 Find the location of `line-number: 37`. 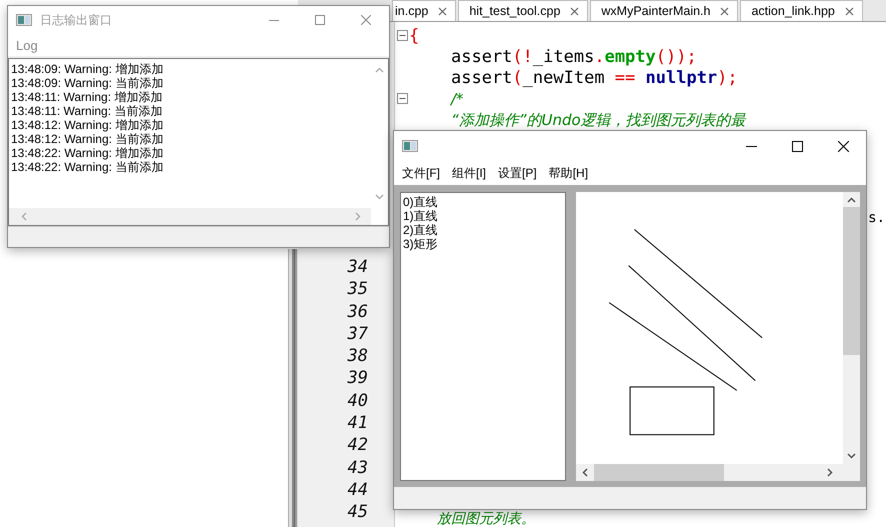

line-number: 37 is located at coordinates (357, 334).